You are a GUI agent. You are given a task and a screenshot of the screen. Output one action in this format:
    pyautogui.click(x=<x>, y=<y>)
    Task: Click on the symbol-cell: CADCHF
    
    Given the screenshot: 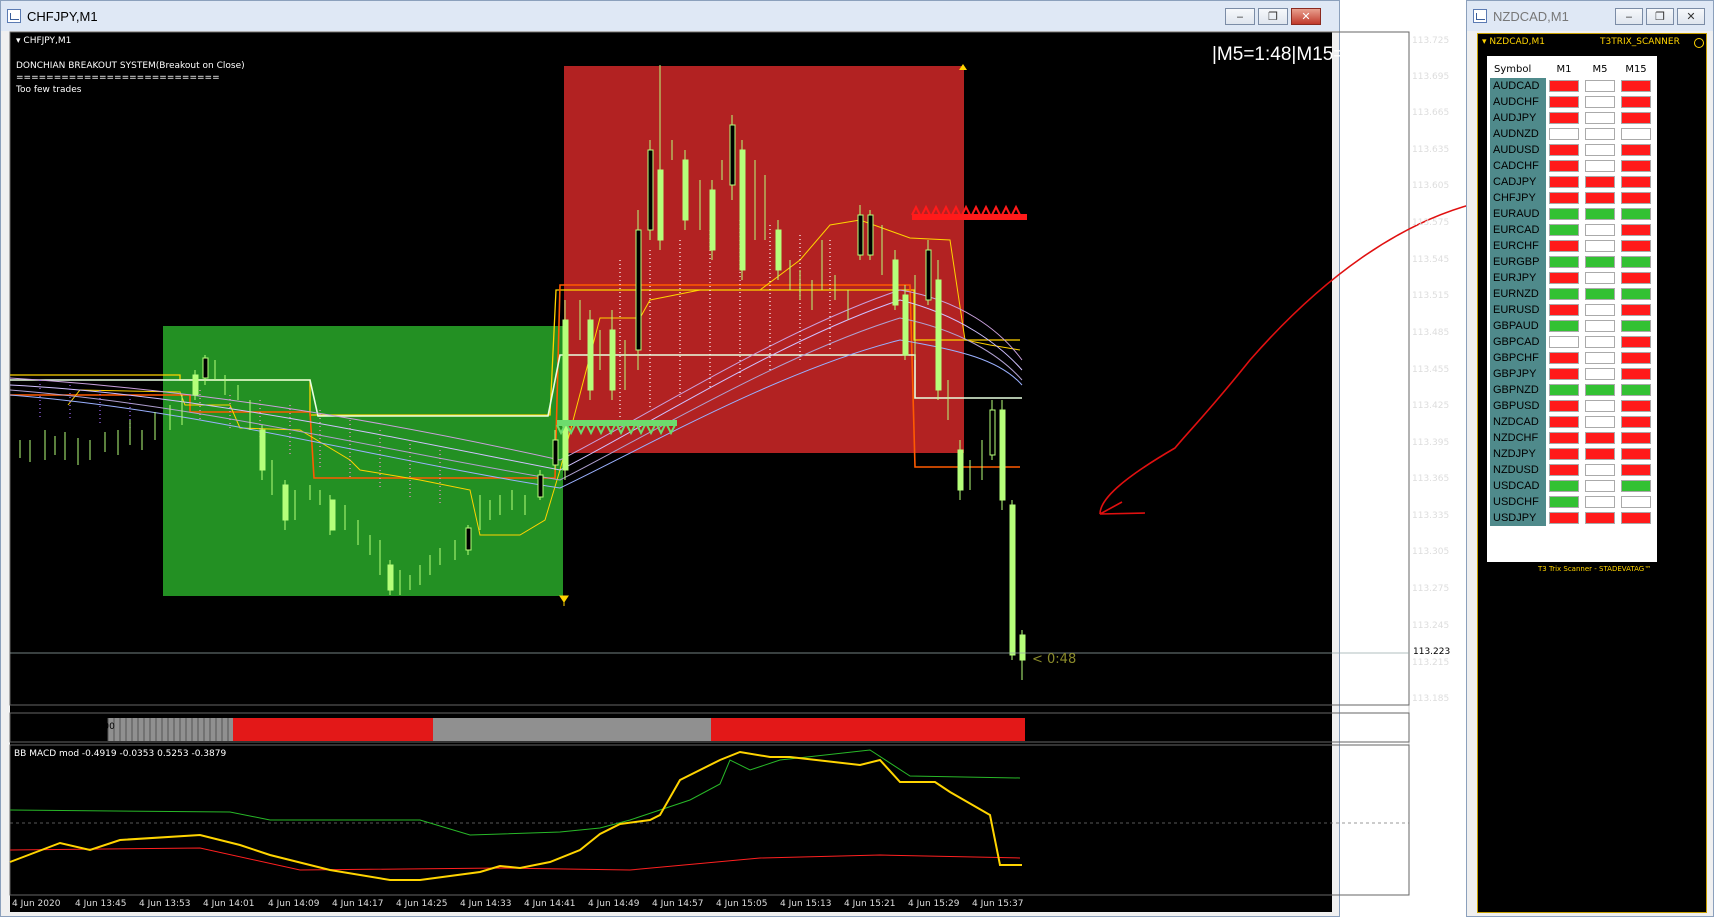 What is the action you would take?
    pyautogui.click(x=1518, y=166)
    